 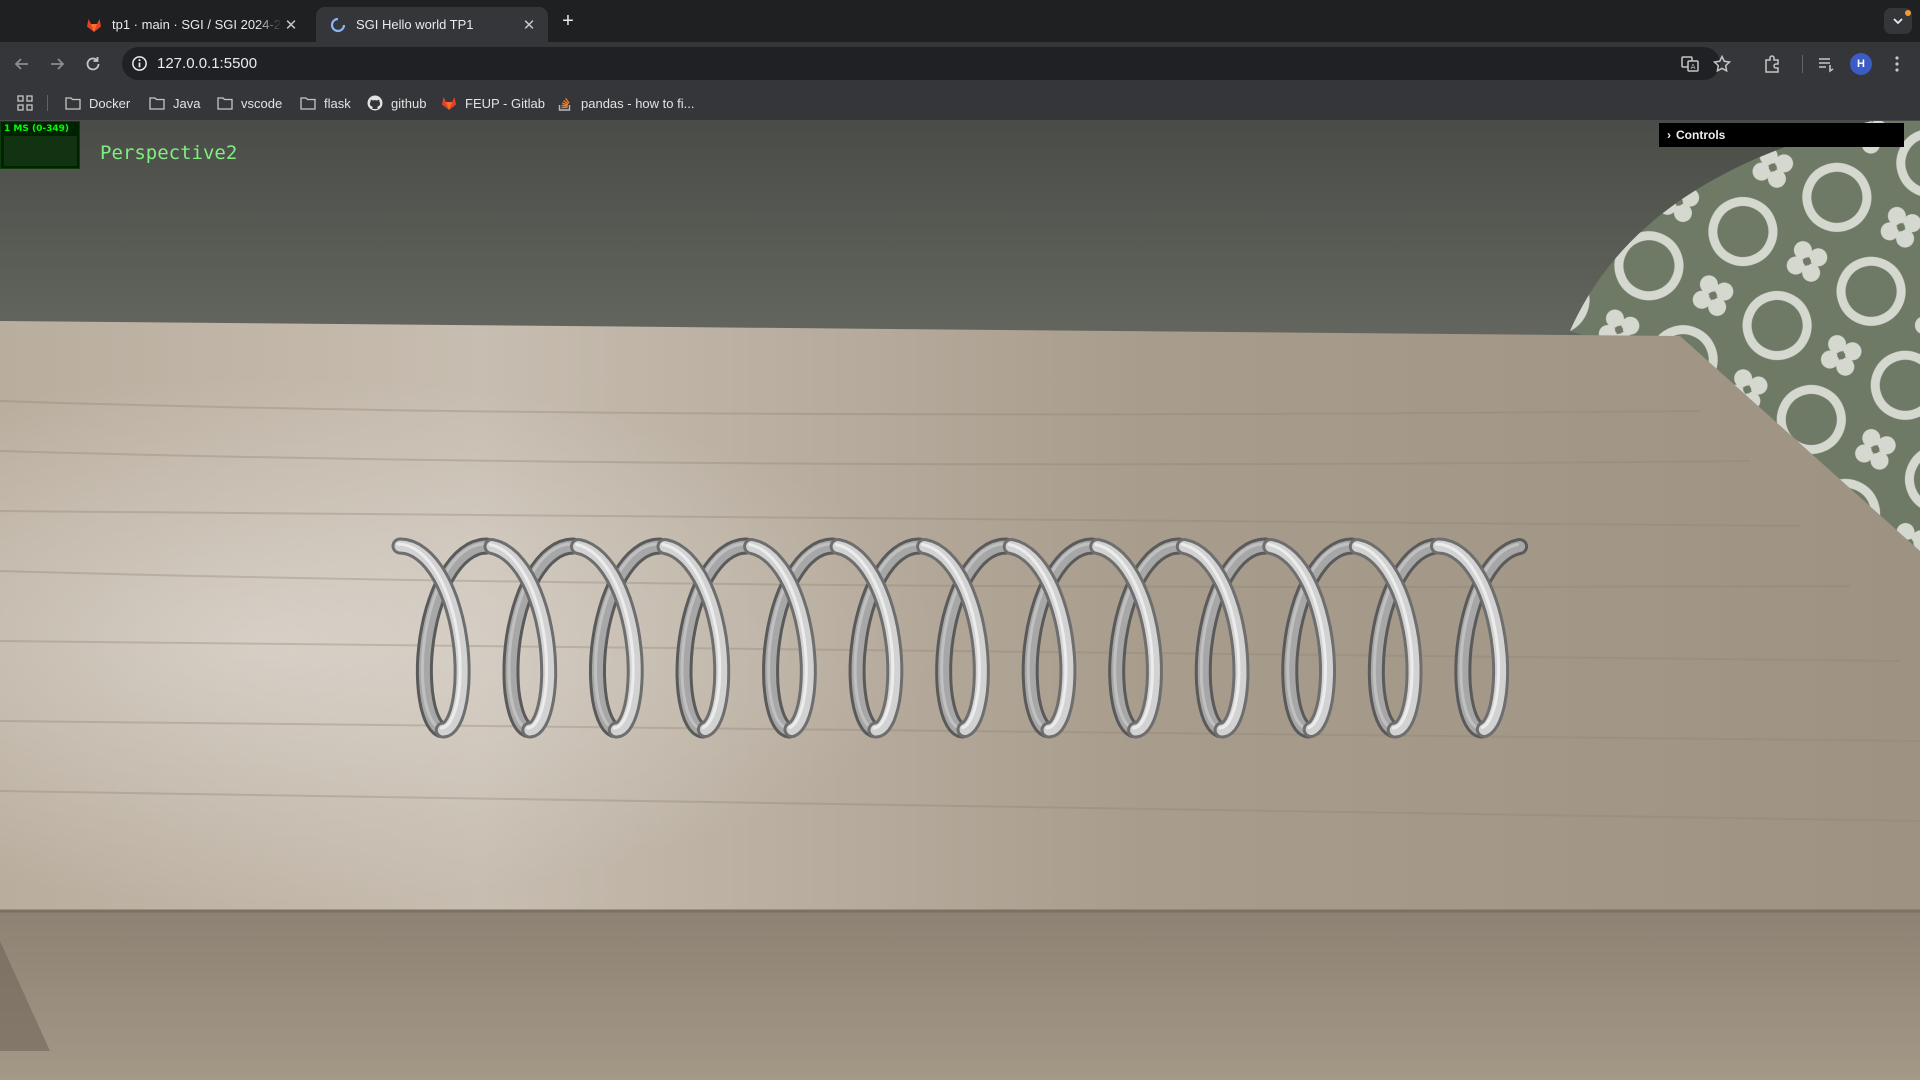 I want to click on back-button, so click(x=22, y=64).